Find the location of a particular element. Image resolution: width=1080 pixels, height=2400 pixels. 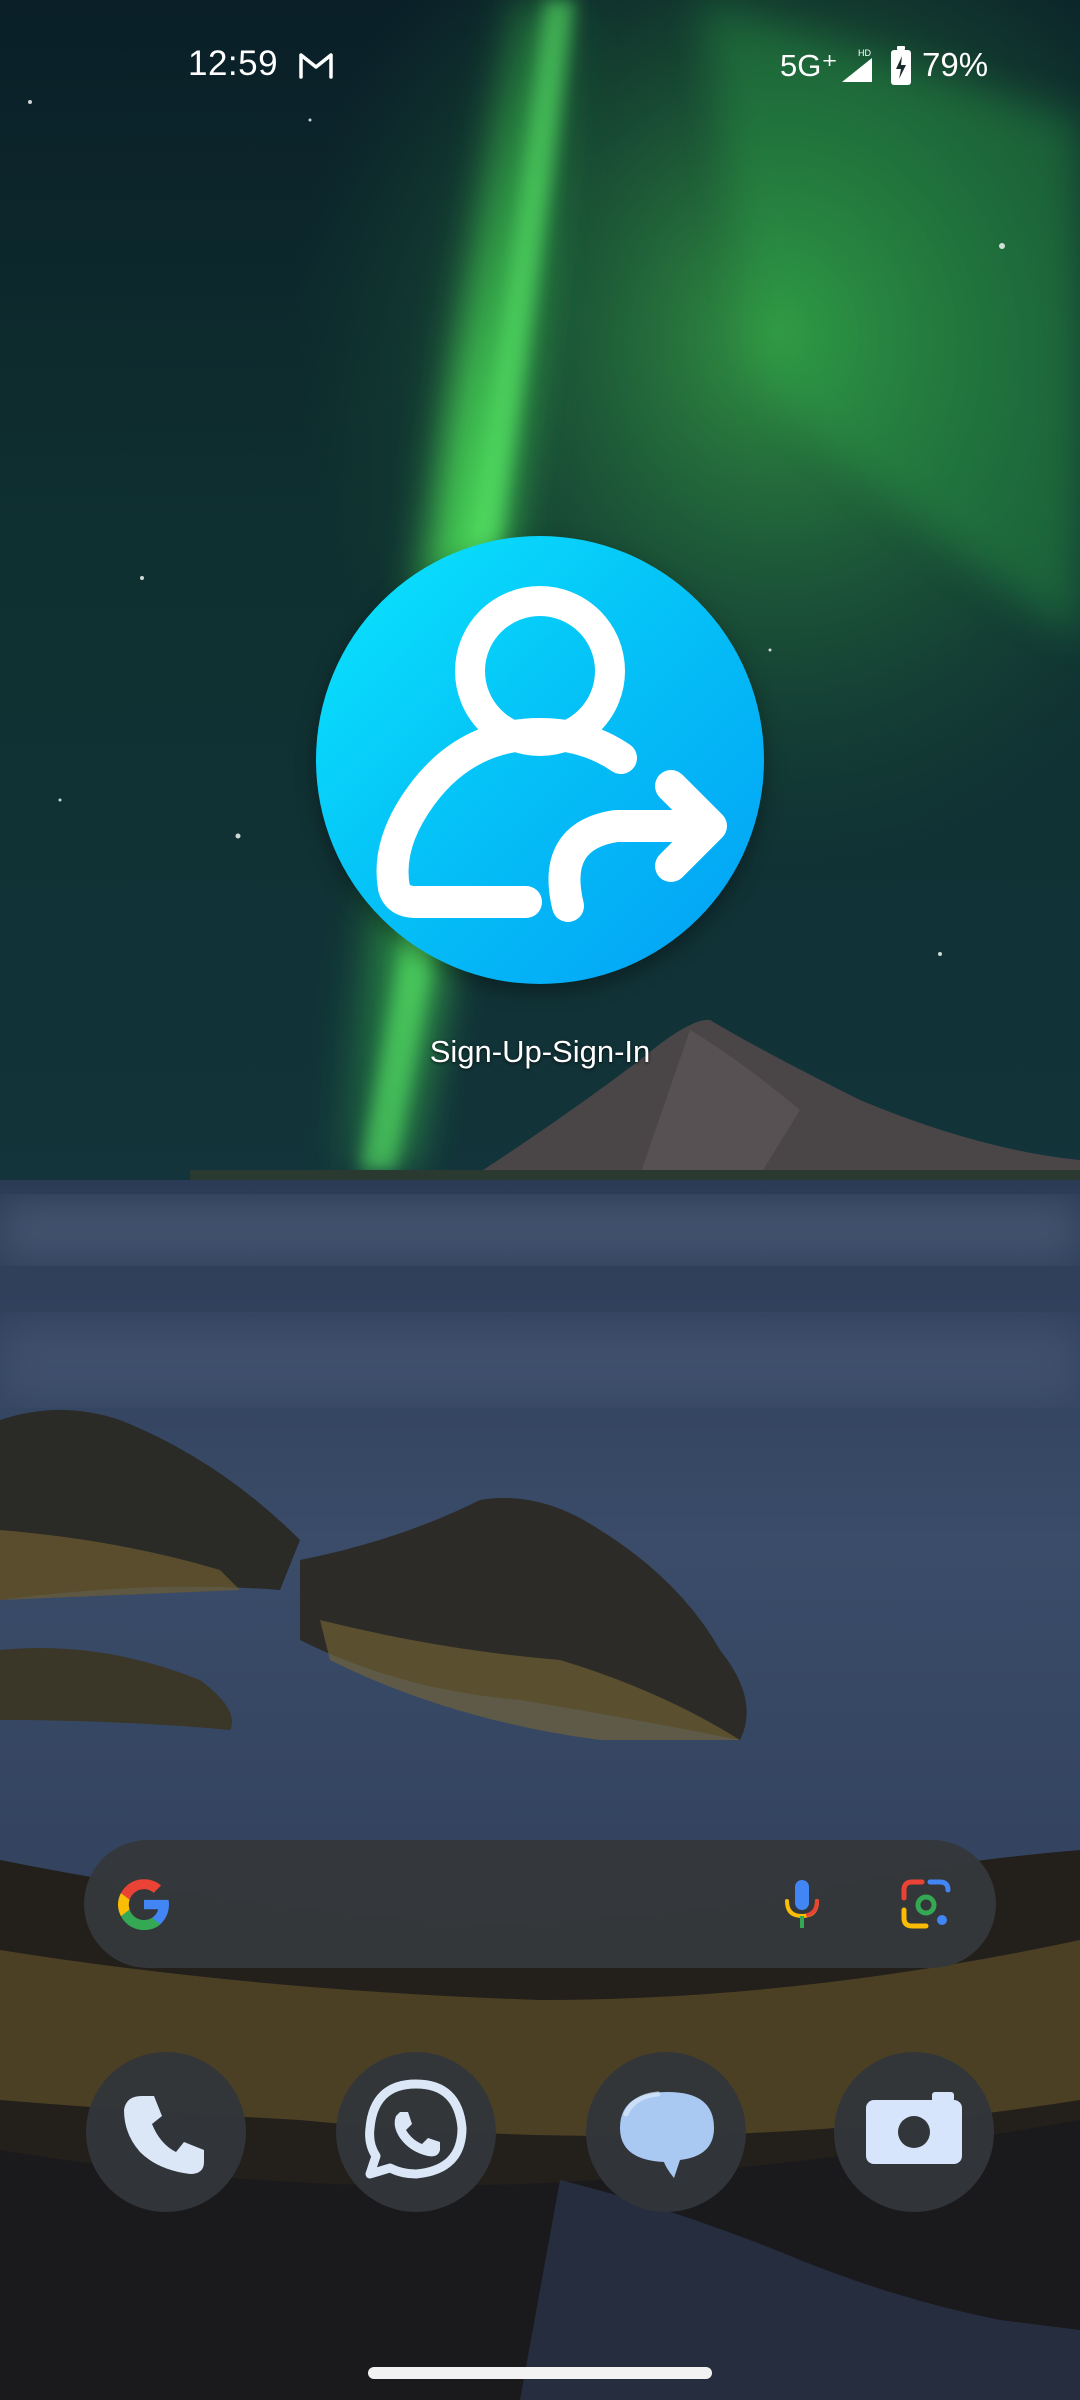

dock-messages-button is located at coordinates (666, 2132).